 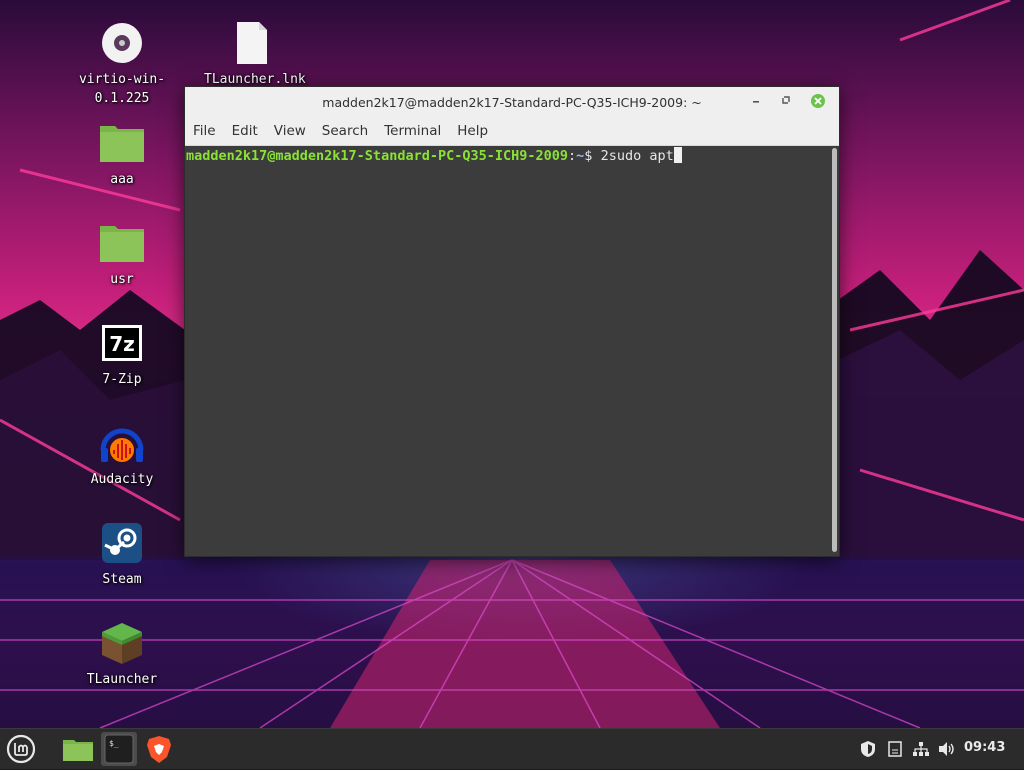 What do you see at coordinates (637, 156) in the screenshot?
I see `command-input: 2sudo apt` at bounding box center [637, 156].